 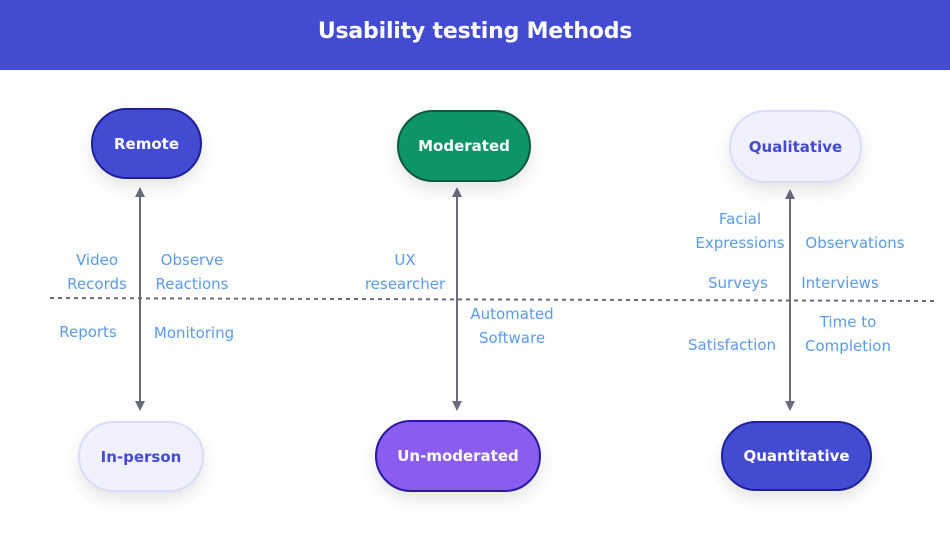 I want to click on label-ux-researcher: UX researcher, so click(x=405, y=272).